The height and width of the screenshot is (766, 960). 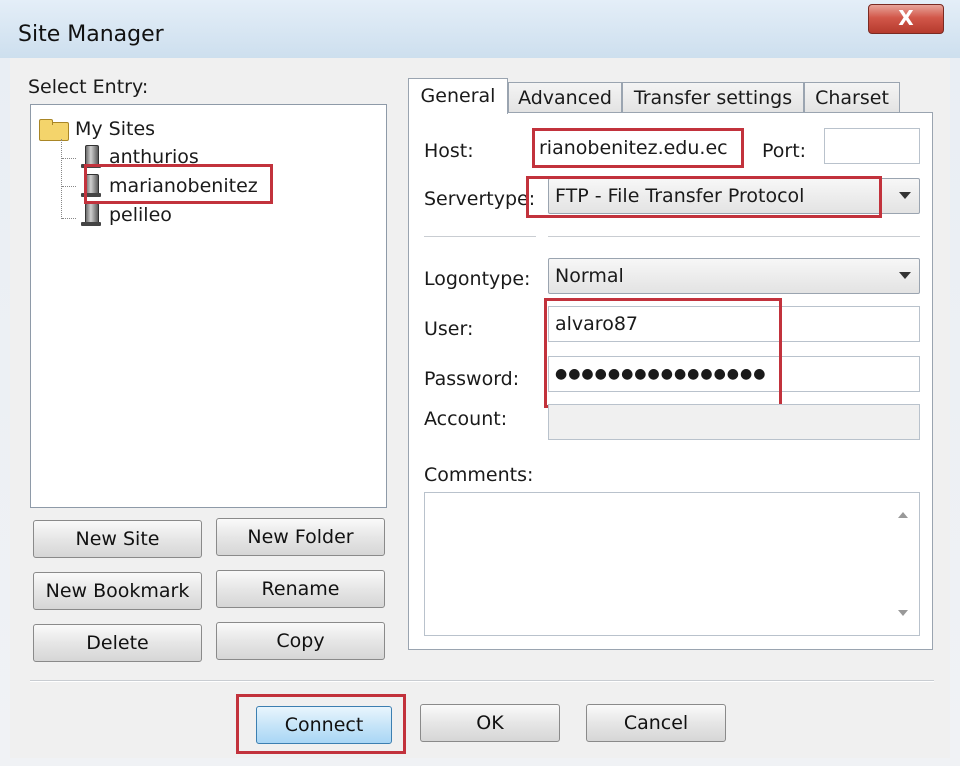 I want to click on tab-charset: Charset, so click(x=852, y=98).